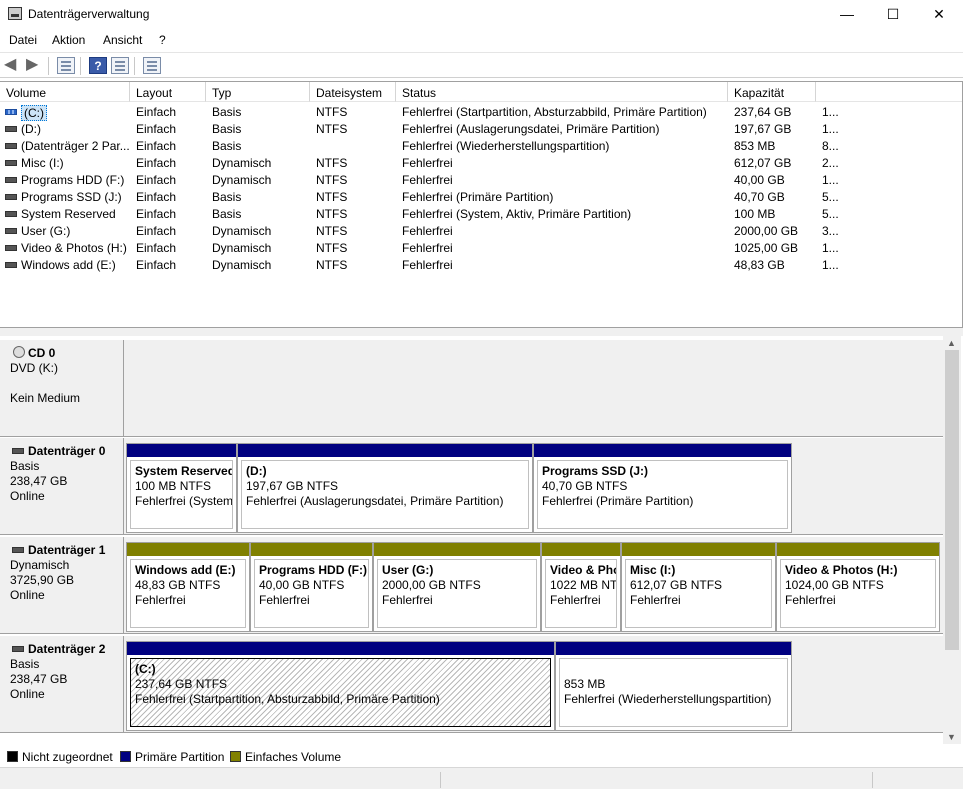  Describe the element at coordinates (763, 163) in the screenshot. I see `cell-kapazitaet: 612,07 GB` at that location.